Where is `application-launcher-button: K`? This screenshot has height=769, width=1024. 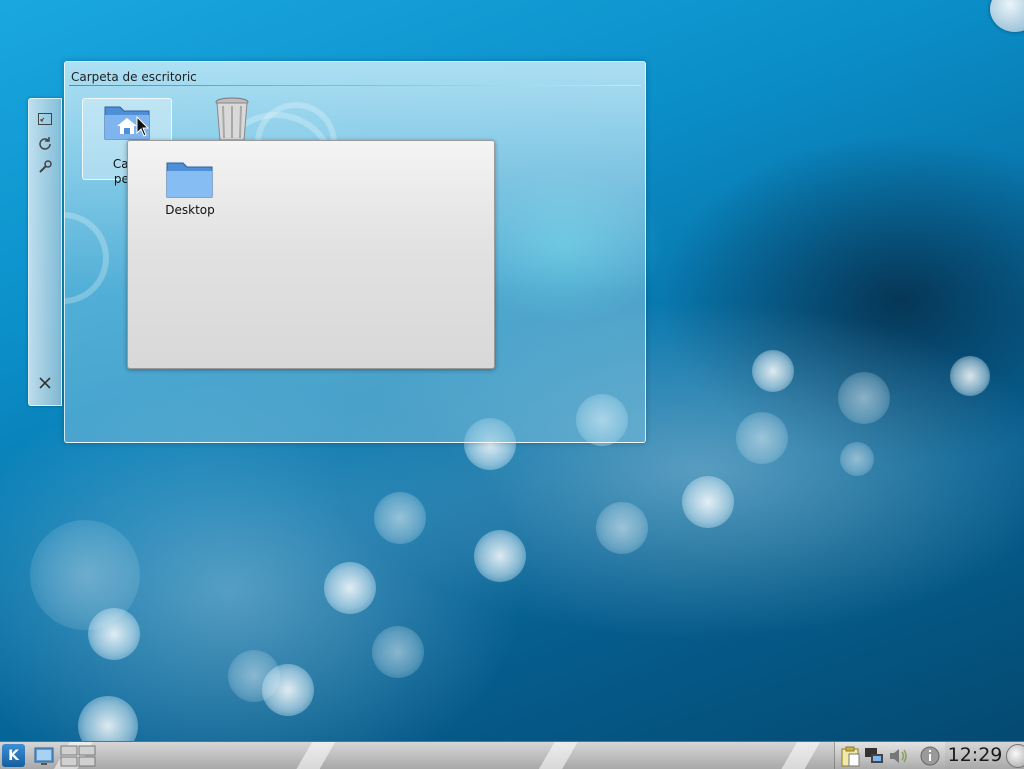 application-launcher-button: K is located at coordinates (13, 755).